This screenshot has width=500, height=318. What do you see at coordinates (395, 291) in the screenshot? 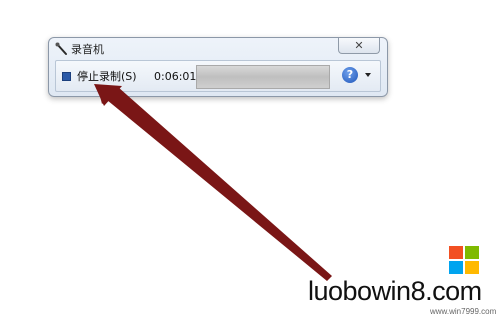
I see `watermark-text: luobowin8.com` at bounding box center [395, 291].